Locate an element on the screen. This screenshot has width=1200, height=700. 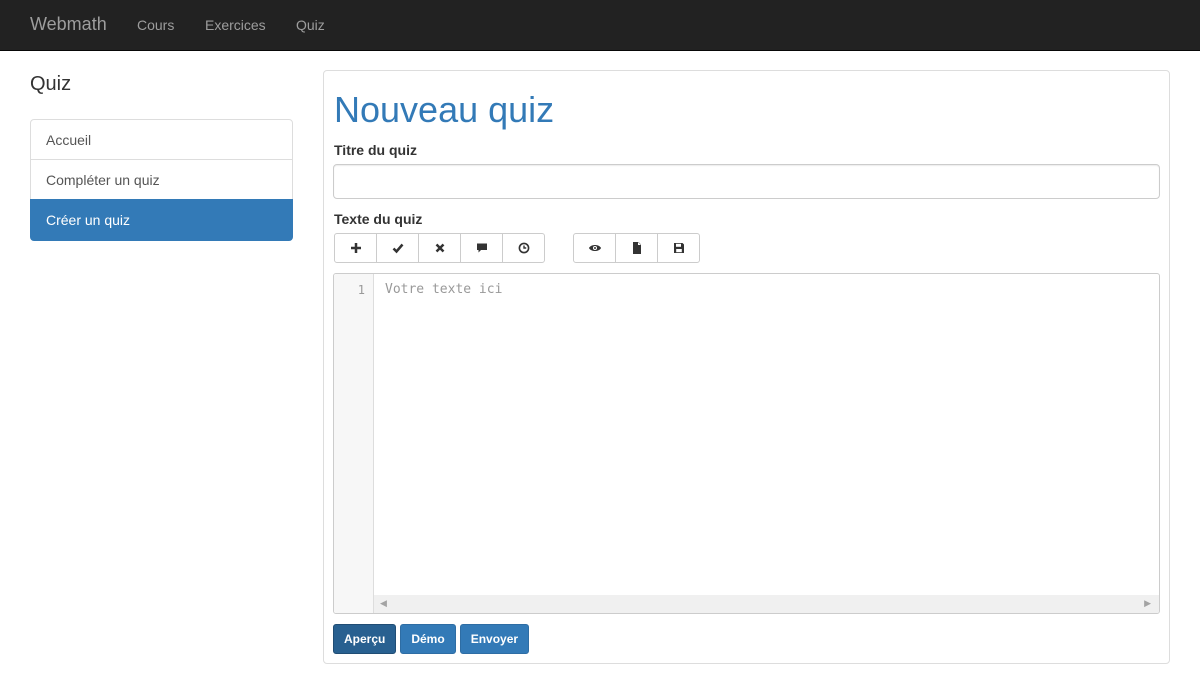
sidebar-list: Accueil Compléter un quiz Créer un quiz is located at coordinates (161, 180).